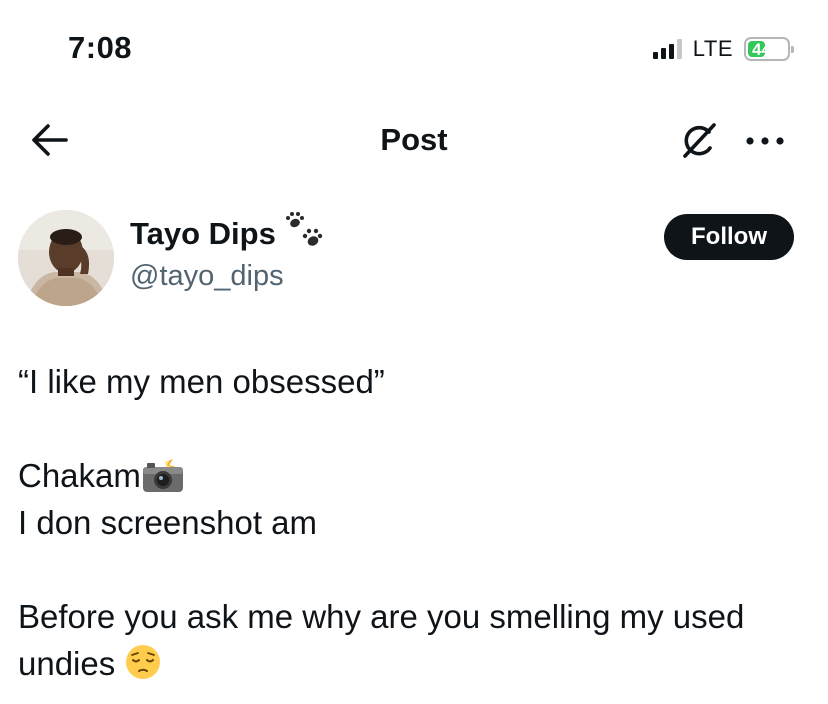 This screenshot has width=828, height=704. I want to click on author-name-row: Tayo Dips, so click(228, 232).